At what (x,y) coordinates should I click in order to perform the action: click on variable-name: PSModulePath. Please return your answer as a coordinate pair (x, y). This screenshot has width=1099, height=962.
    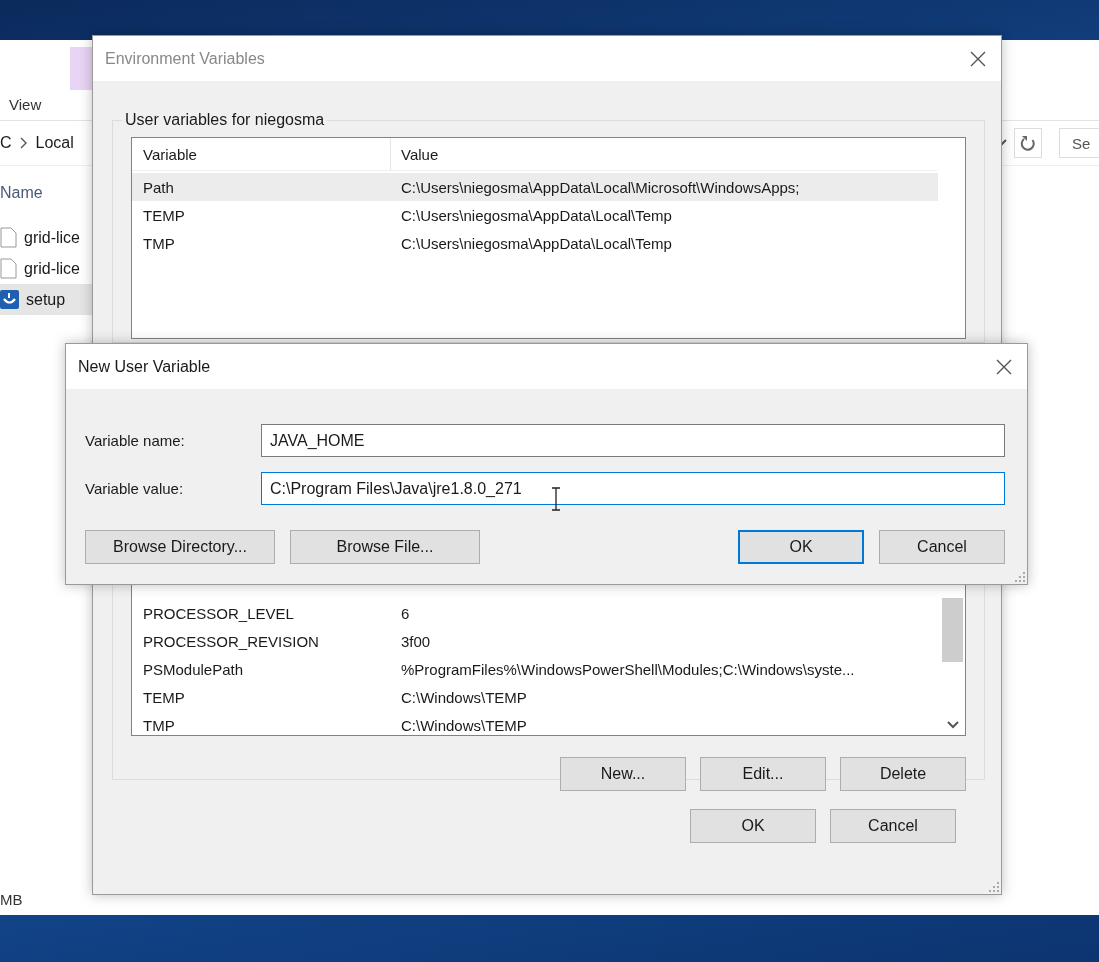
    Looking at the image, I should click on (193, 669).